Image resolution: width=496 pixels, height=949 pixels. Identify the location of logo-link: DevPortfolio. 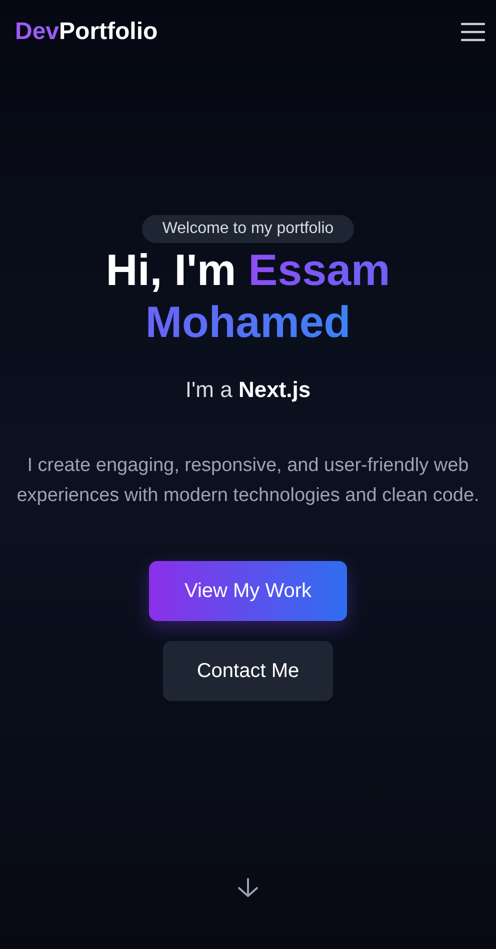
(86, 32).